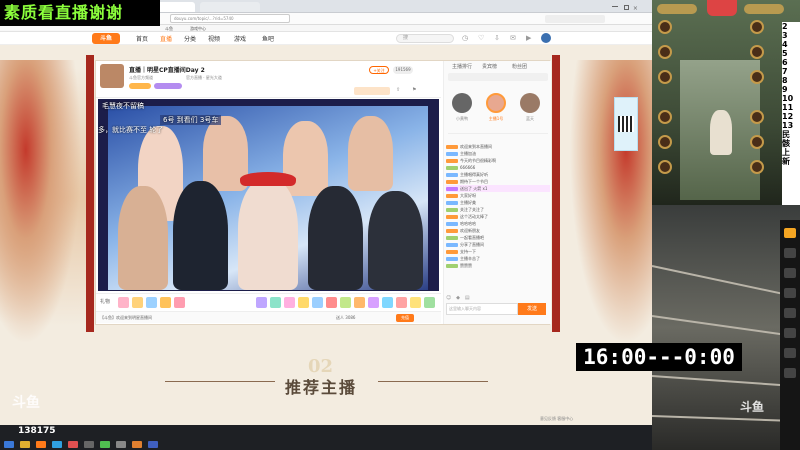 Image resolution: width=800 pixels, height=450 pixels. I want to click on nav-item-yuba: 鱼吧, so click(268, 38).